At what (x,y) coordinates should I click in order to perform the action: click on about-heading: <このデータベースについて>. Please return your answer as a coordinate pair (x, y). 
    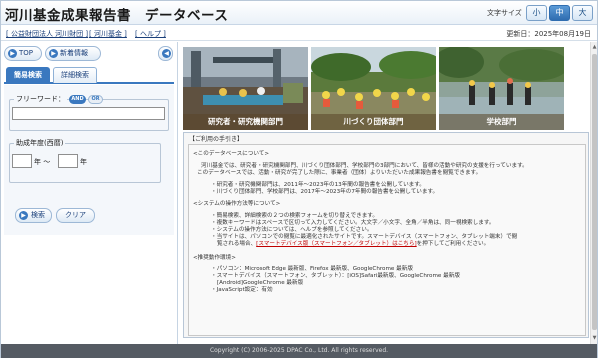
    Looking at the image, I should click on (231, 154).